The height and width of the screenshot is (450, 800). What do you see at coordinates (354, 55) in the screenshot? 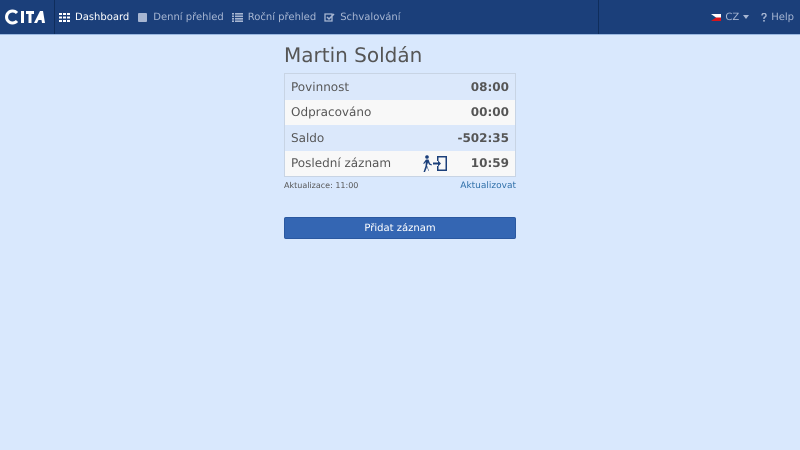
I see `user-name: Martin Soldán` at bounding box center [354, 55].